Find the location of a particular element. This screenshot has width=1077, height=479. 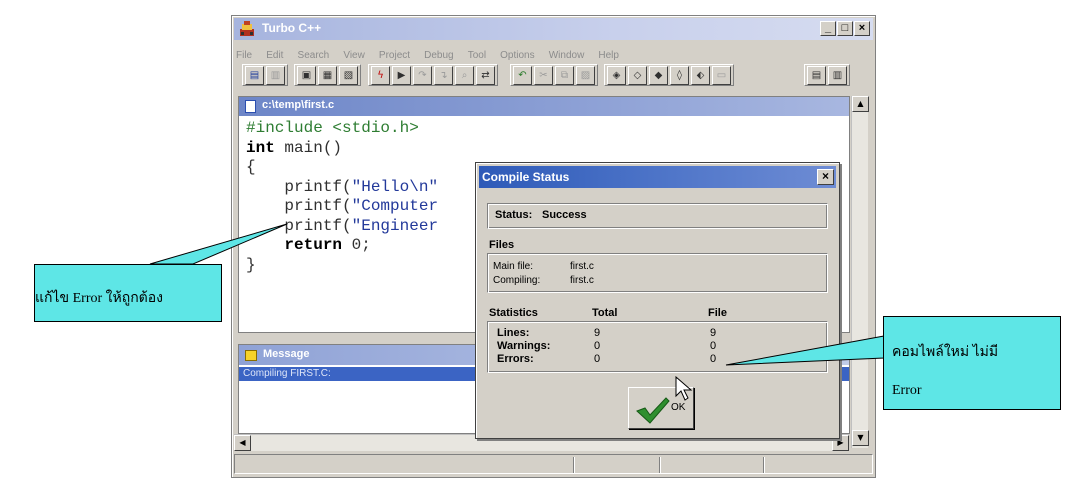

left-callout: แก้ไข Error ให้ถูกต้อง is located at coordinates (128, 293).